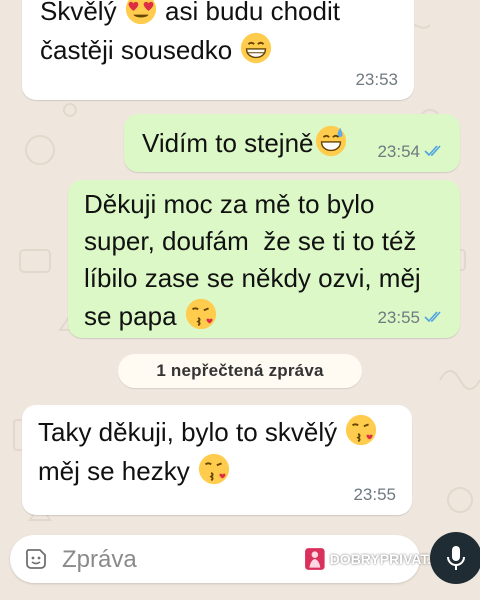 This screenshot has width=480, height=600. I want to click on outgoing-message: Vidím to stejně 23:54, so click(292, 143).